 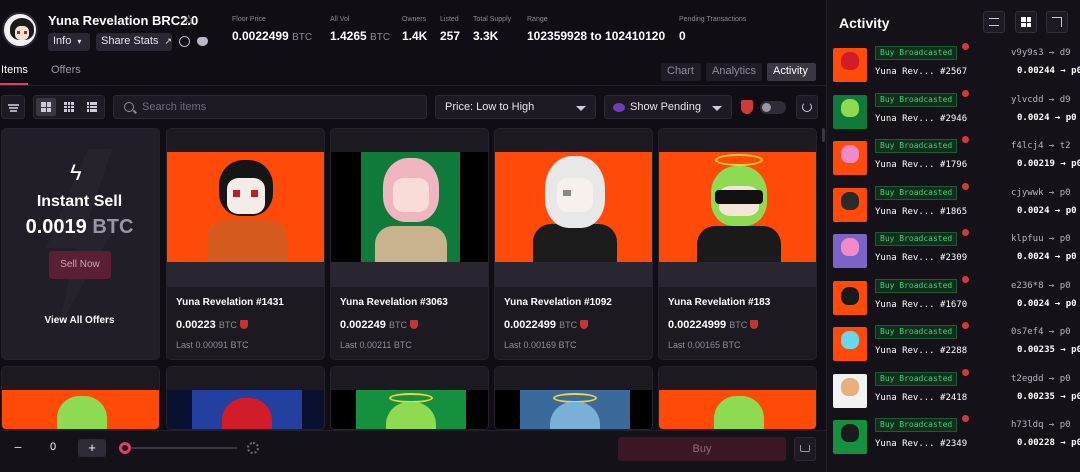 What do you see at coordinates (212, 325) in the screenshot?
I see `nft-price: 0.00223 BTC` at bounding box center [212, 325].